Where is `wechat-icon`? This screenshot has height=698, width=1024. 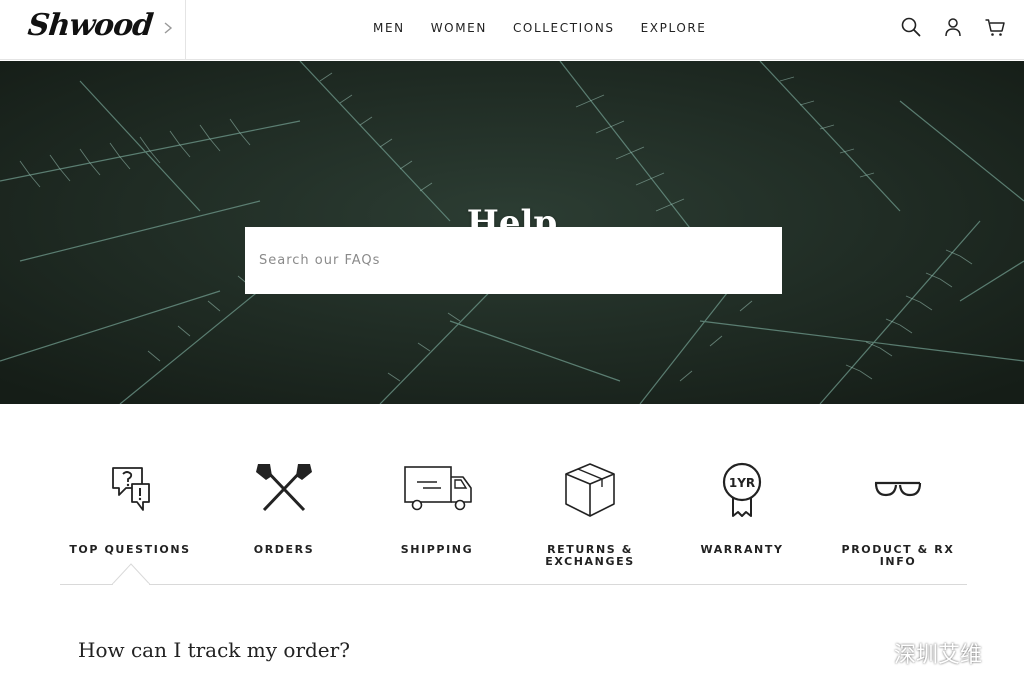
wechat-icon is located at coordinates (866, 653).